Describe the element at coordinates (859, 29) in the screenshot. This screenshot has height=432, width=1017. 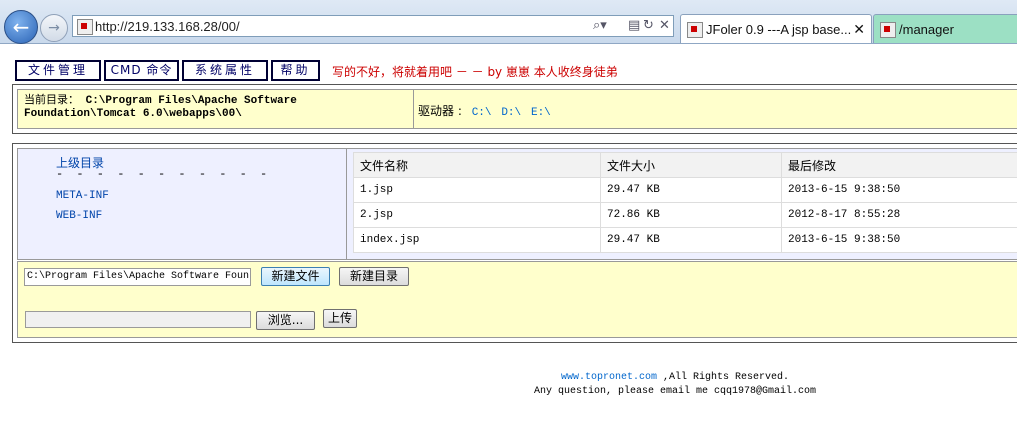
I see `close-tab-icon: ✕` at that location.